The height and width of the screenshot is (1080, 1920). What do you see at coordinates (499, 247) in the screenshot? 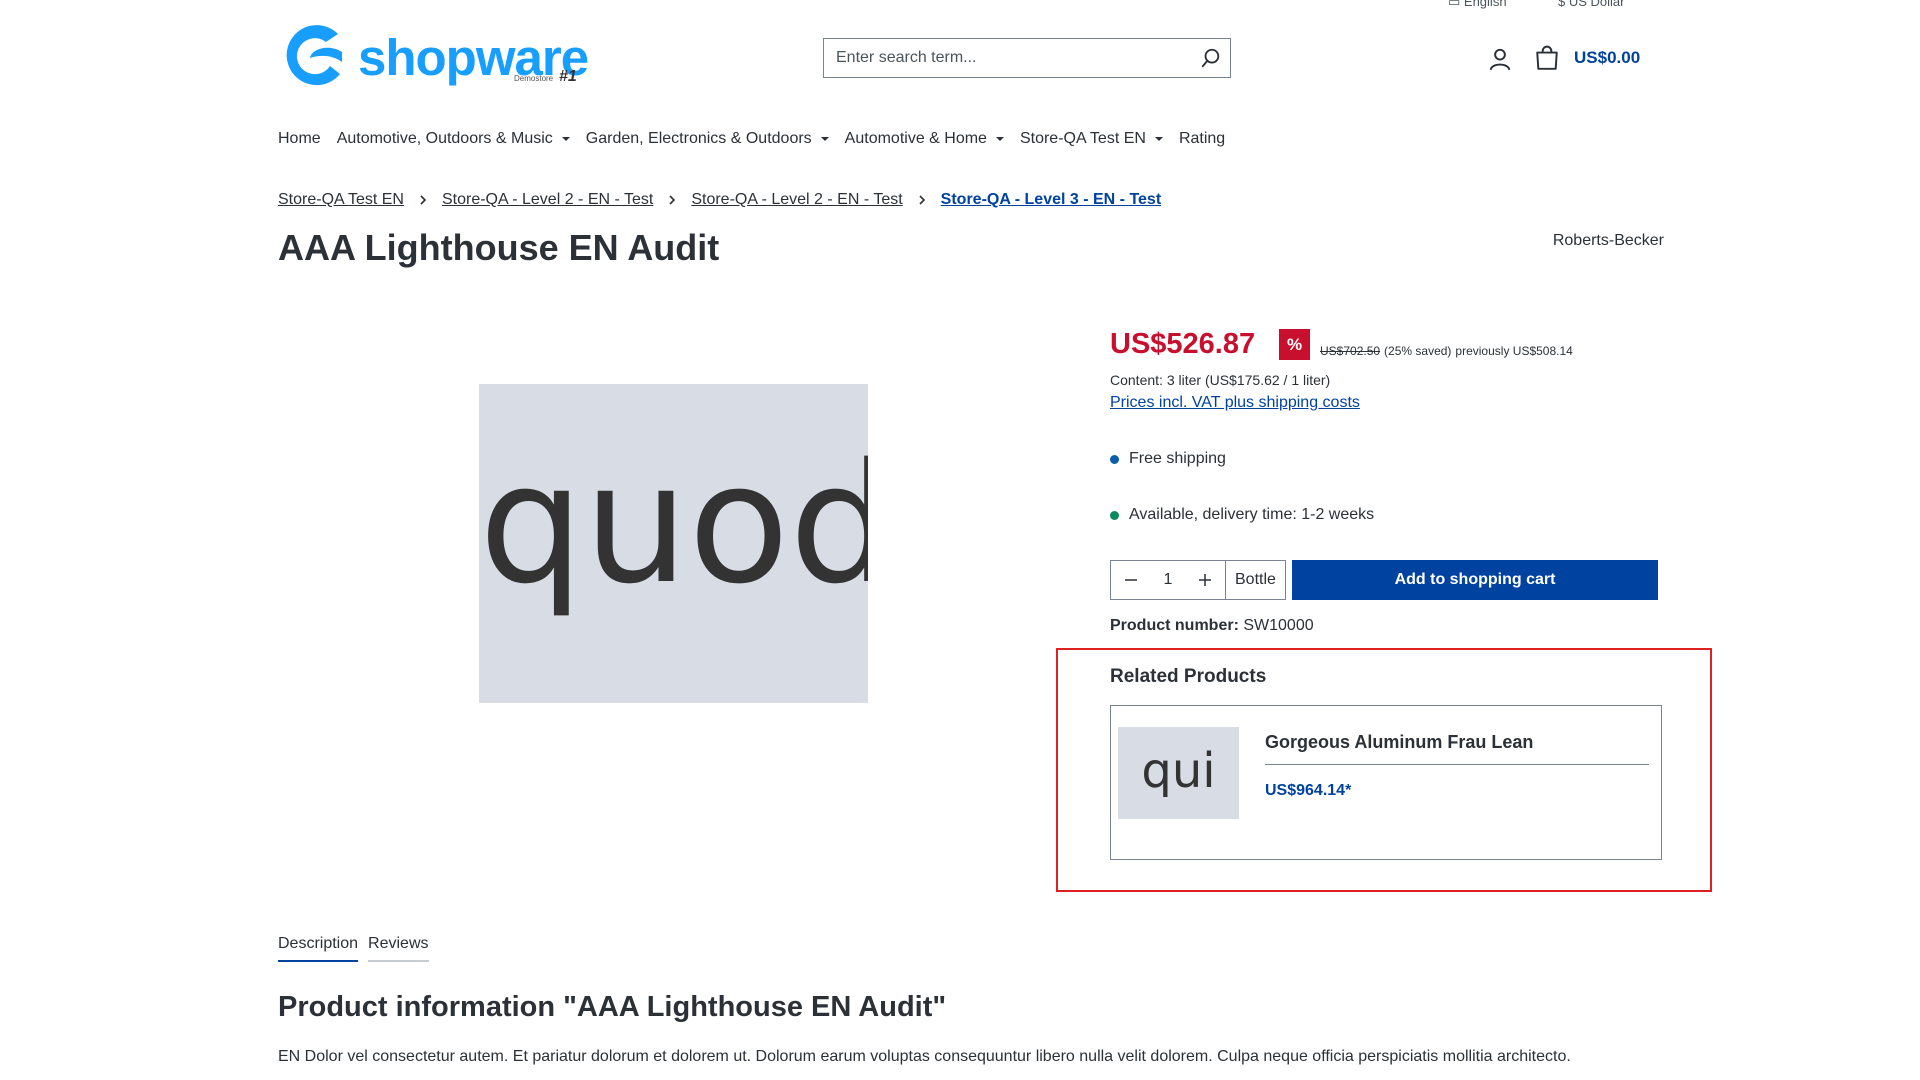
I see `product-title: AAA Lighthouse EN Audit` at bounding box center [499, 247].